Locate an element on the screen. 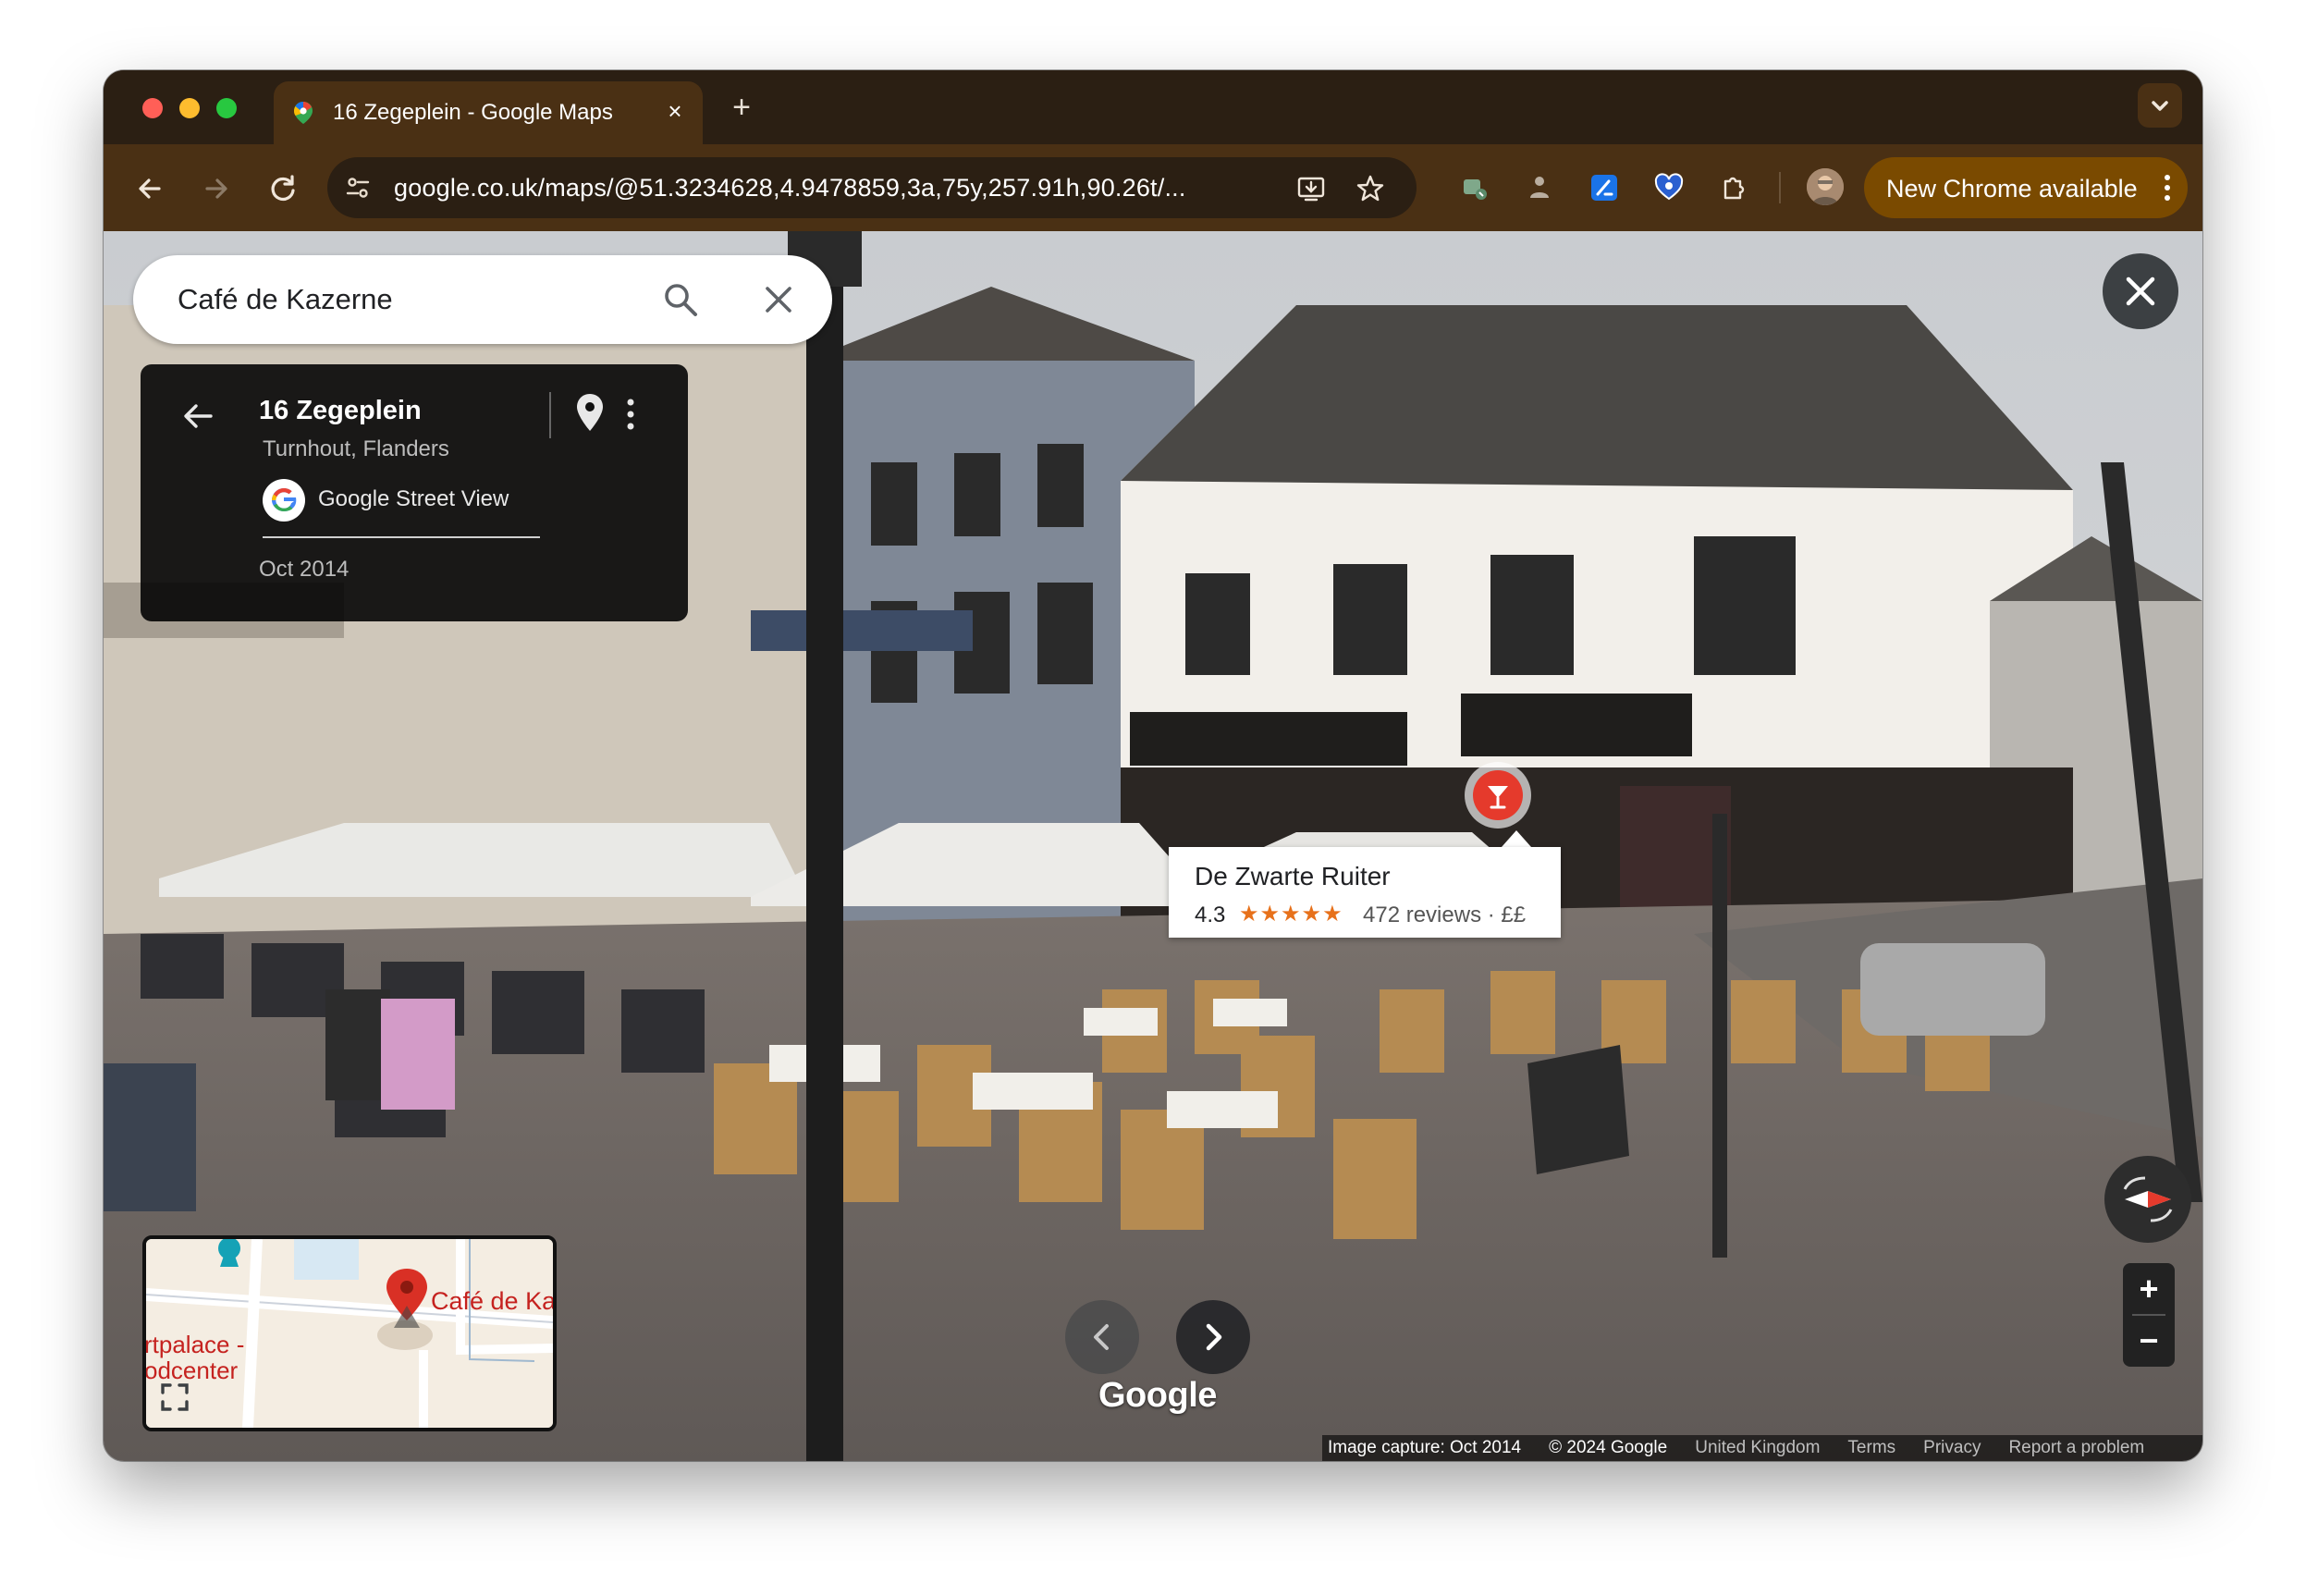  street-view-source: Google Street View is located at coordinates (413, 499).